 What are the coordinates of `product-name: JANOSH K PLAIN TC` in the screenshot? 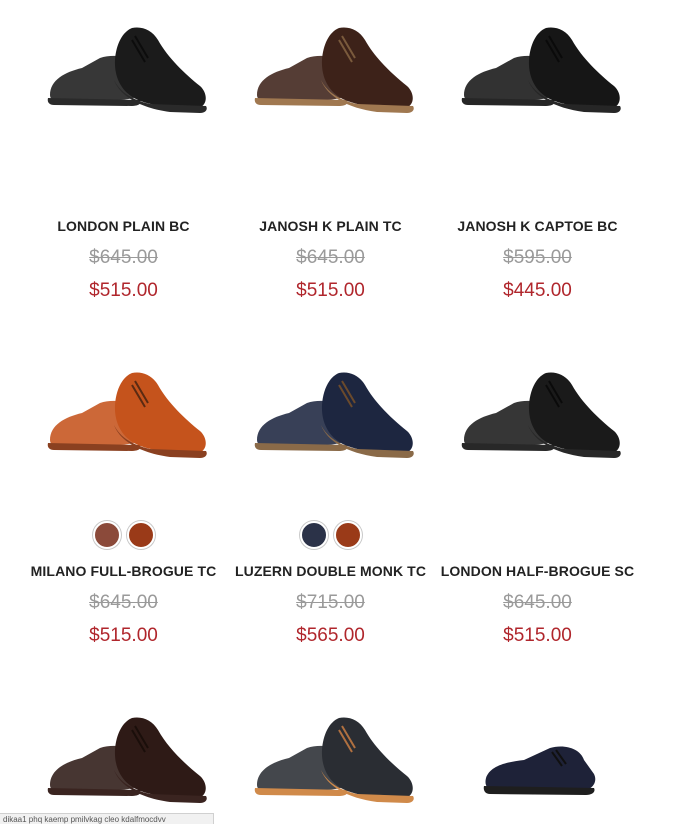 It's located at (330, 226).